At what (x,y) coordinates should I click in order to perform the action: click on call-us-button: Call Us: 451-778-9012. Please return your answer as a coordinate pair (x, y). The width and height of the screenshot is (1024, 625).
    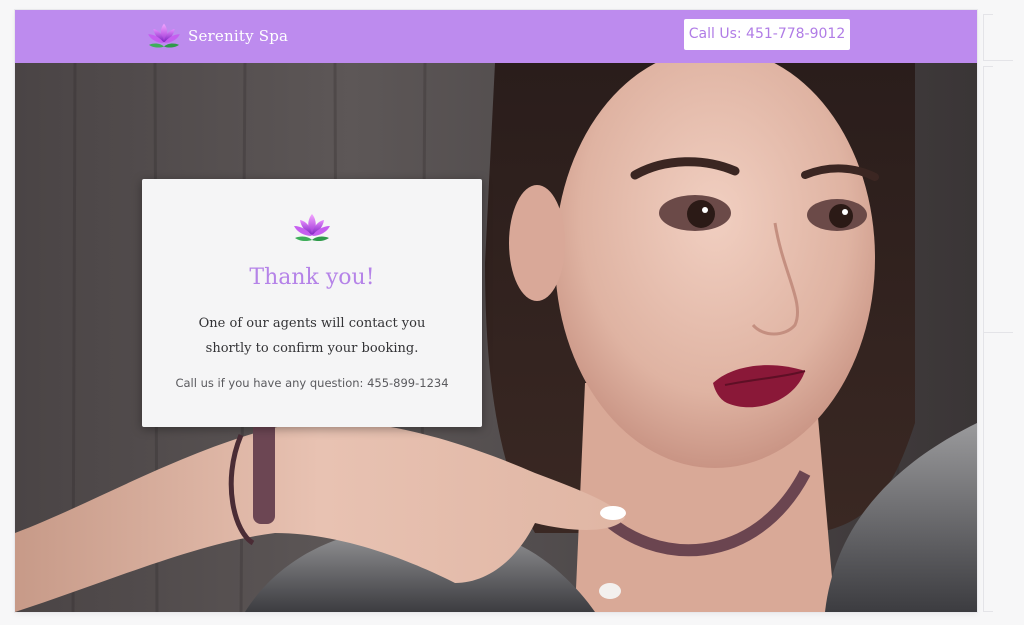
    Looking at the image, I should click on (767, 34).